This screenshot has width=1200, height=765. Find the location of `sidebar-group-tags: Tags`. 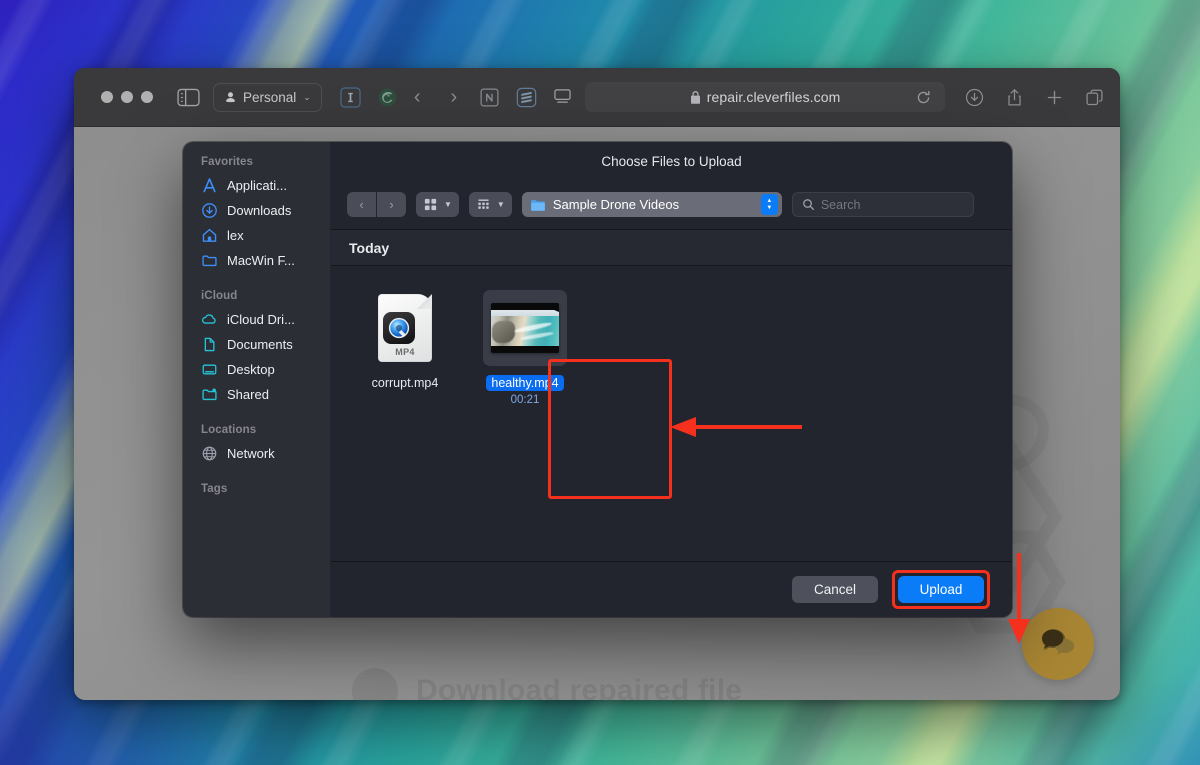

sidebar-group-tags: Tags is located at coordinates (256, 491).